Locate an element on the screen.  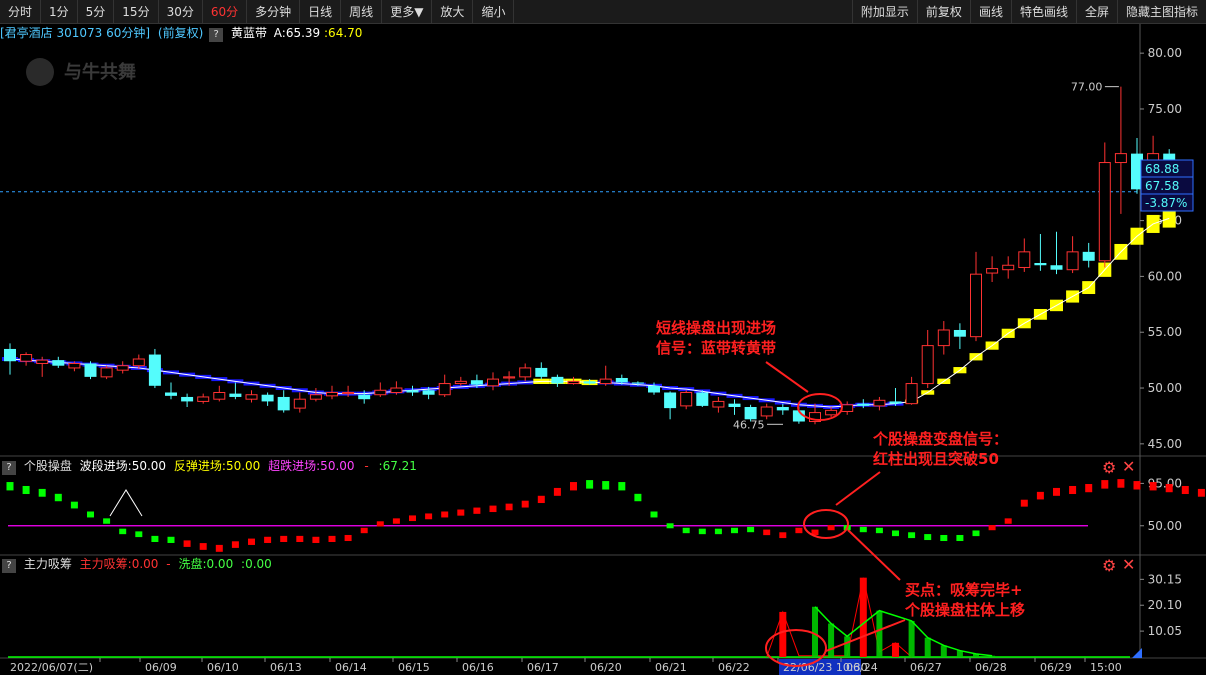
x-tick-label: 06/15 is located at coordinates (414, 667).